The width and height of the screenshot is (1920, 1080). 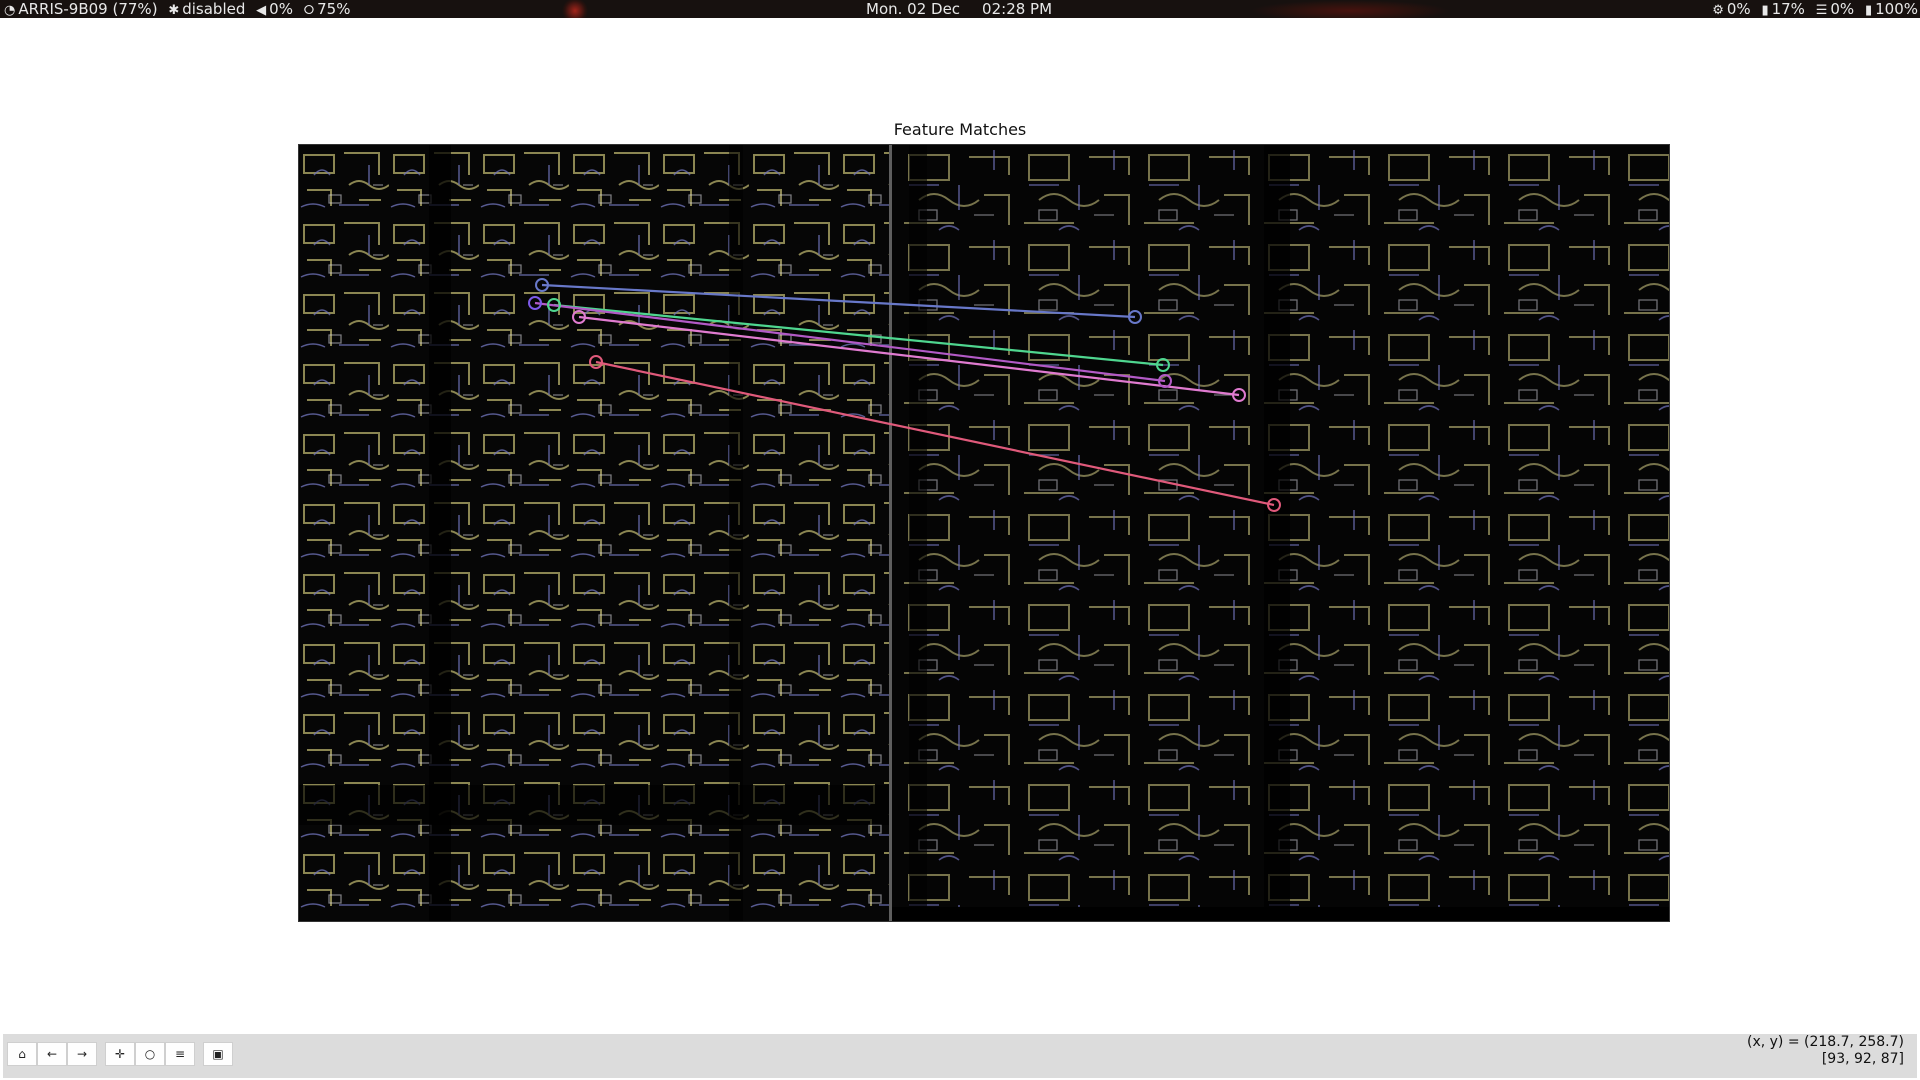 I want to click on volume-level: 0%, so click(x=281, y=9).